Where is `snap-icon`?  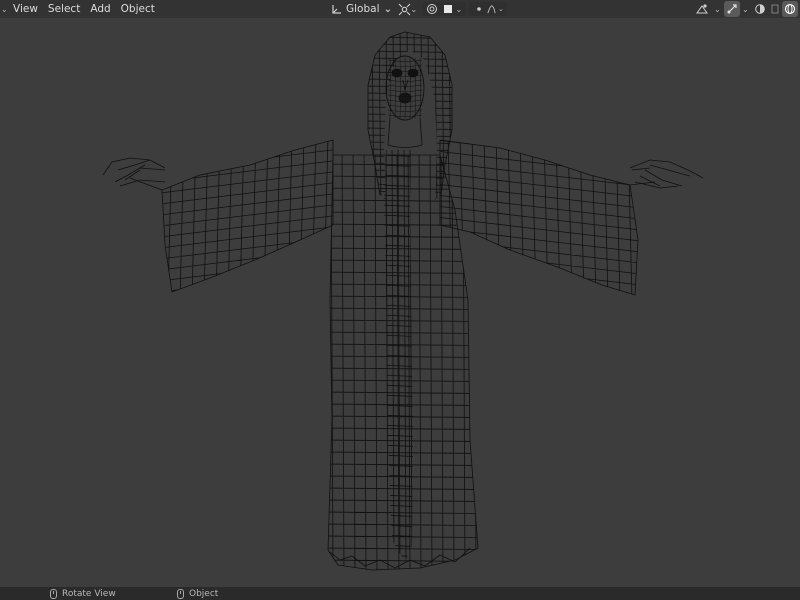 snap-icon is located at coordinates (431, 9).